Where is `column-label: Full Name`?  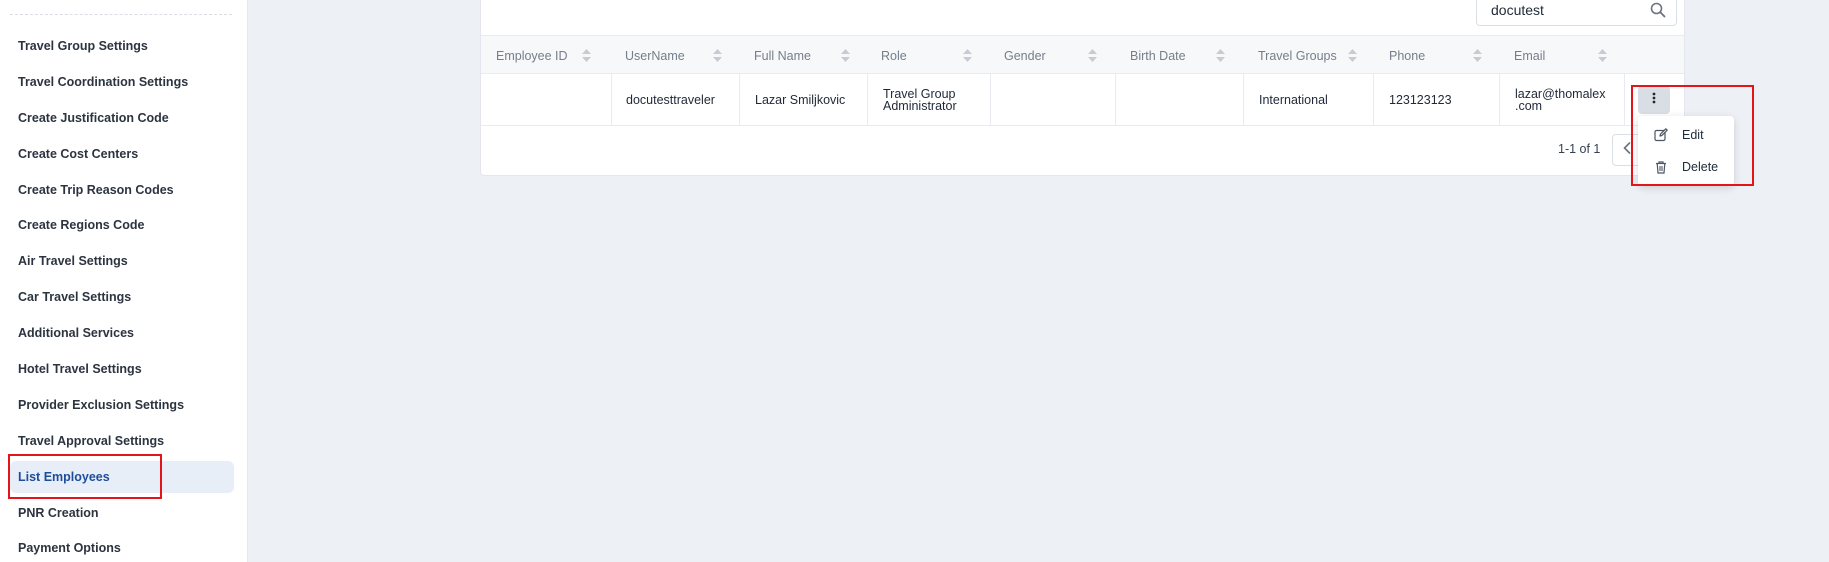 column-label: Full Name is located at coordinates (782, 55).